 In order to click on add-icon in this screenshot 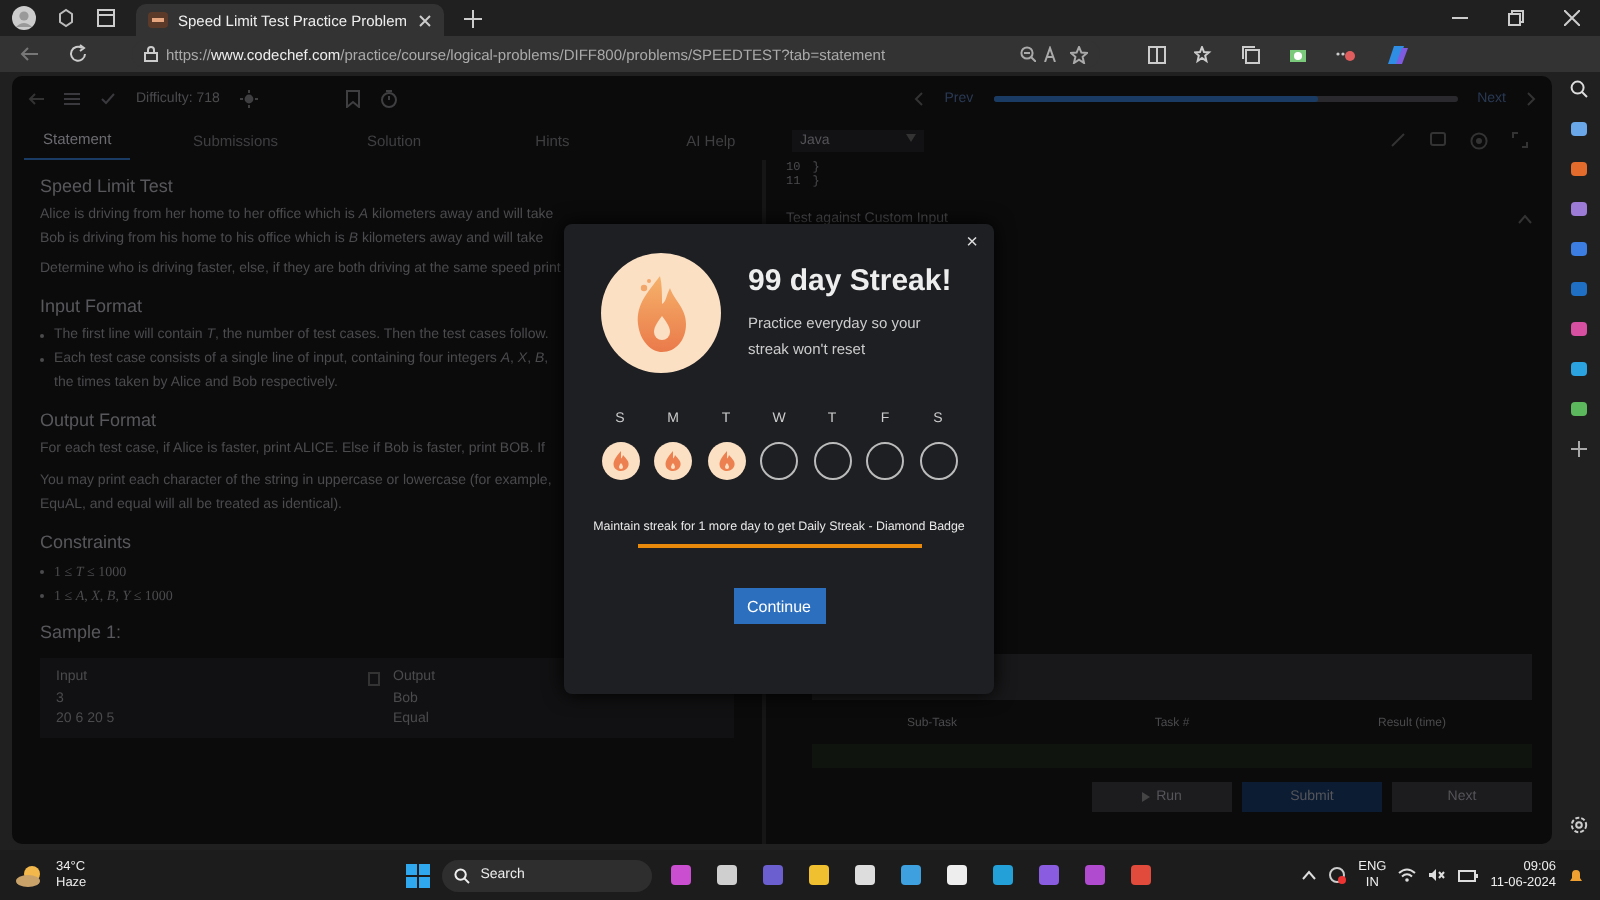, I will do `click(1578, 449)`.